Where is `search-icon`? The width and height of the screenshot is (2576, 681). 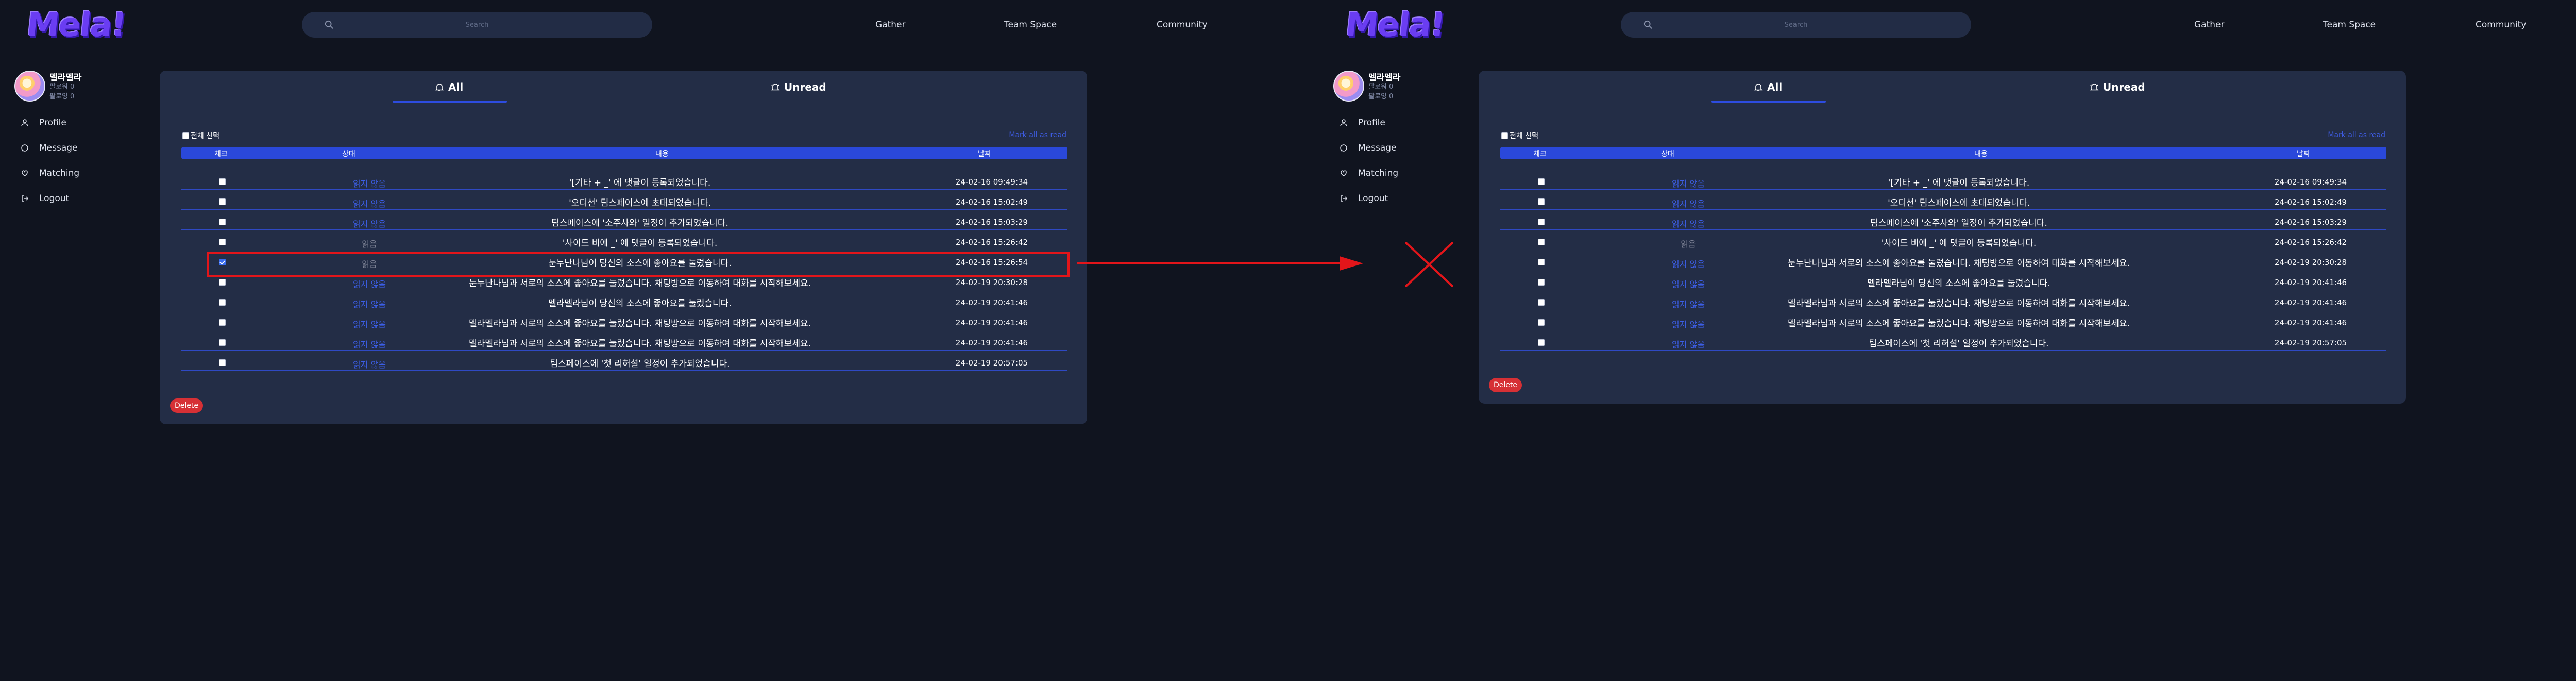 search-icon is located at coordinates (1647, 24).